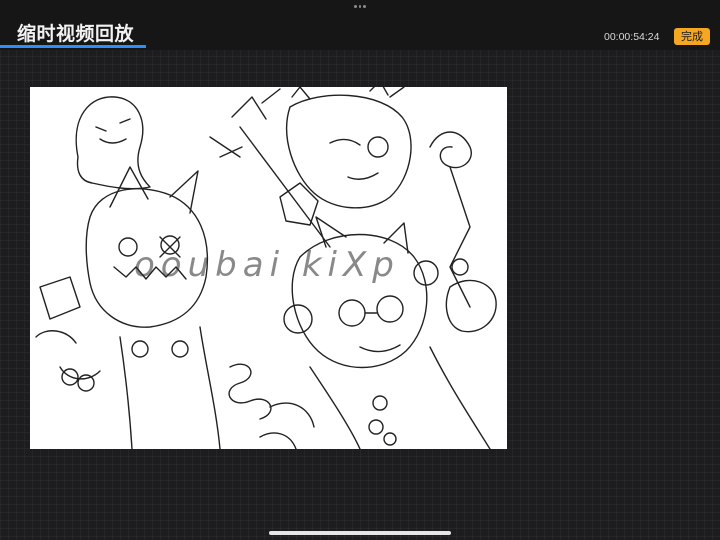 The height and width of the screenshot is (540, 720). What do you see at coordinates (360, 6) in the screenshot?
I see `more-dots-icon` at bounding box center [360, 6].